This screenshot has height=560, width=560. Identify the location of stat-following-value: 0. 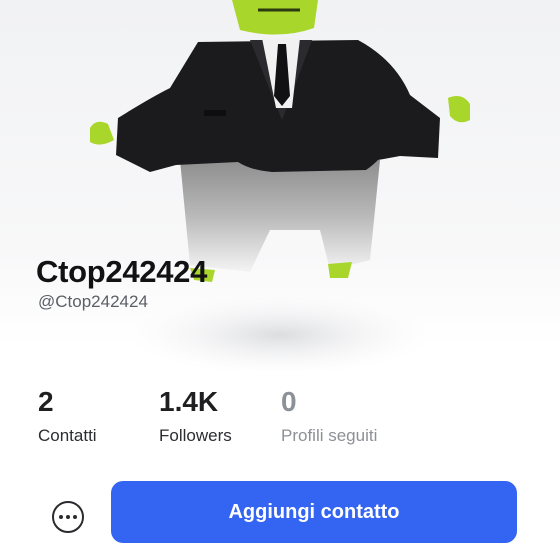
(289, 401).